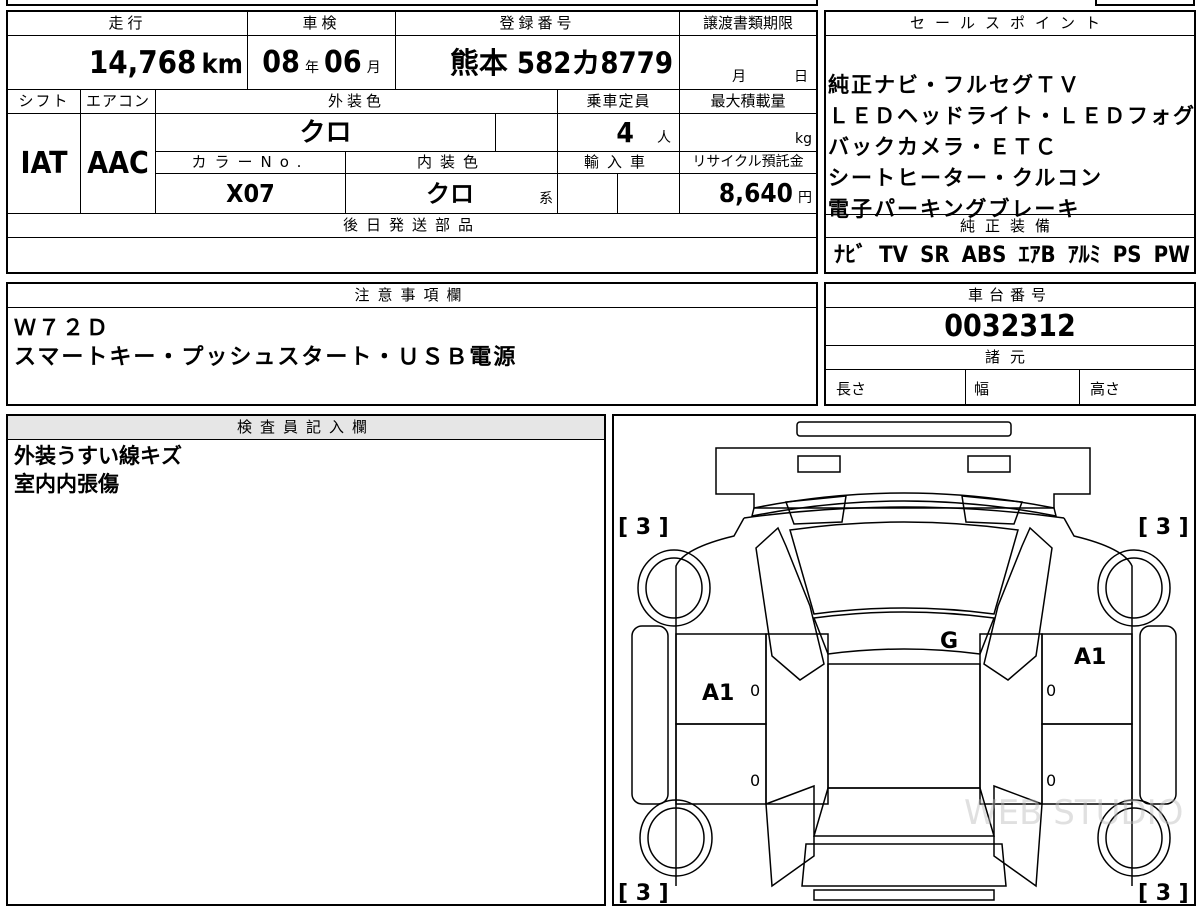  What do you see at coordinates (943, 147) in the screenshot?
I see `sales-point-line: バックカメラ・ＥＴＣ` at bounding box center [943, 147].